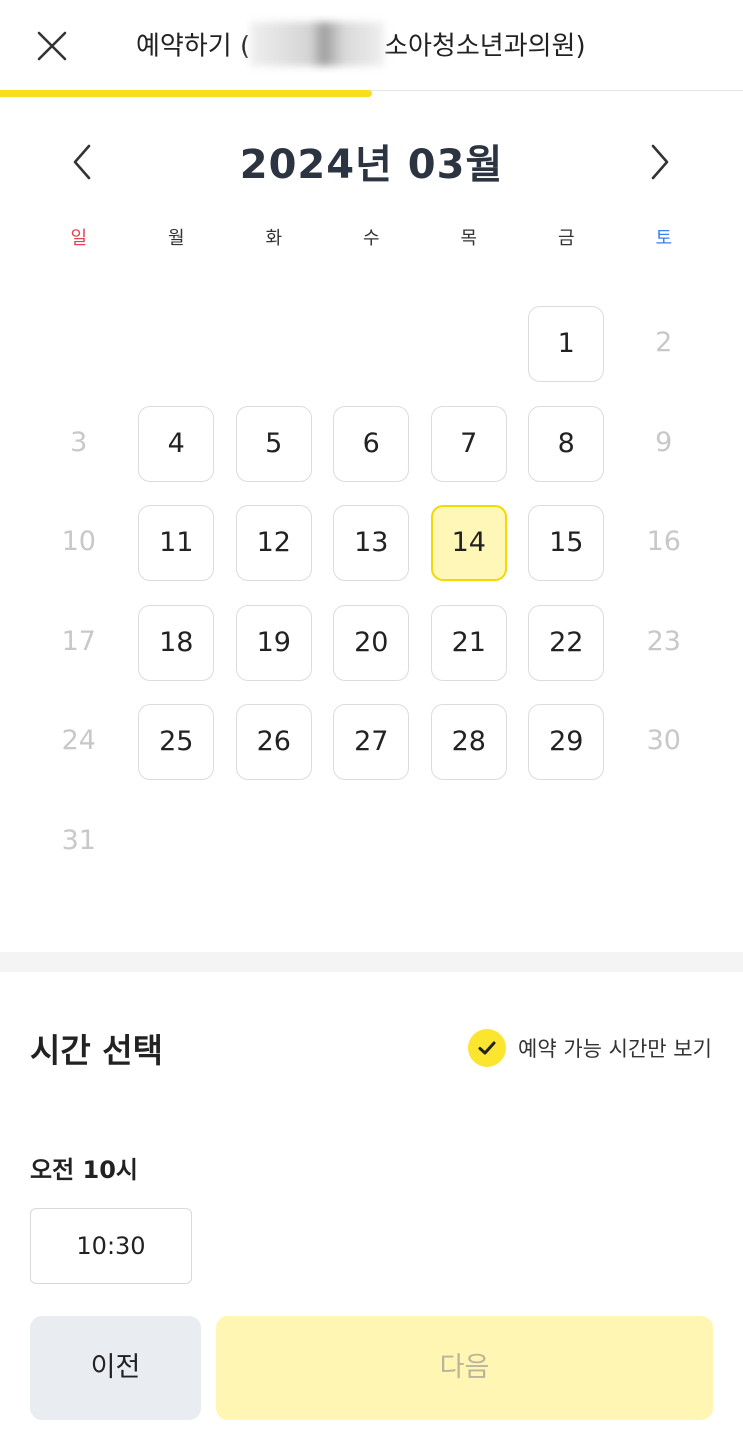 The image size is (743, 1440). I want to click on calendar-day: 16, so click(663, 542).